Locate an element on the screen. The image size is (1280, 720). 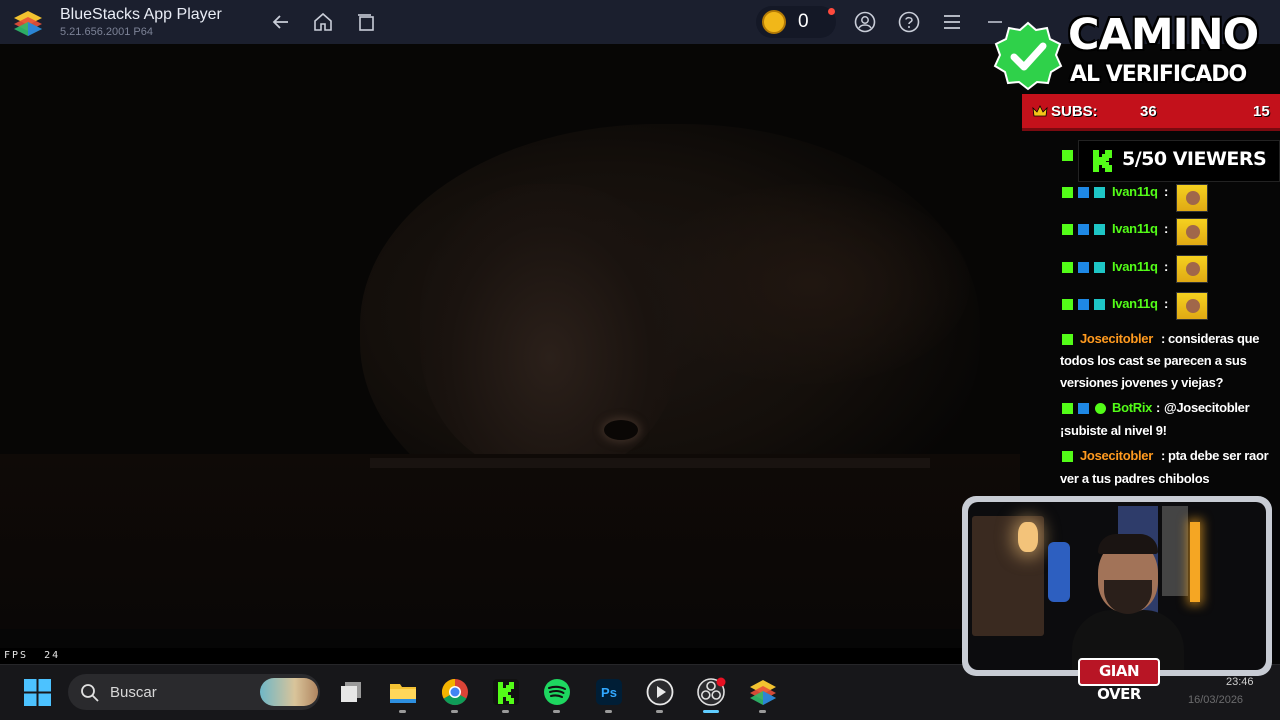
menu-icon is located at coordinates (952, 22).